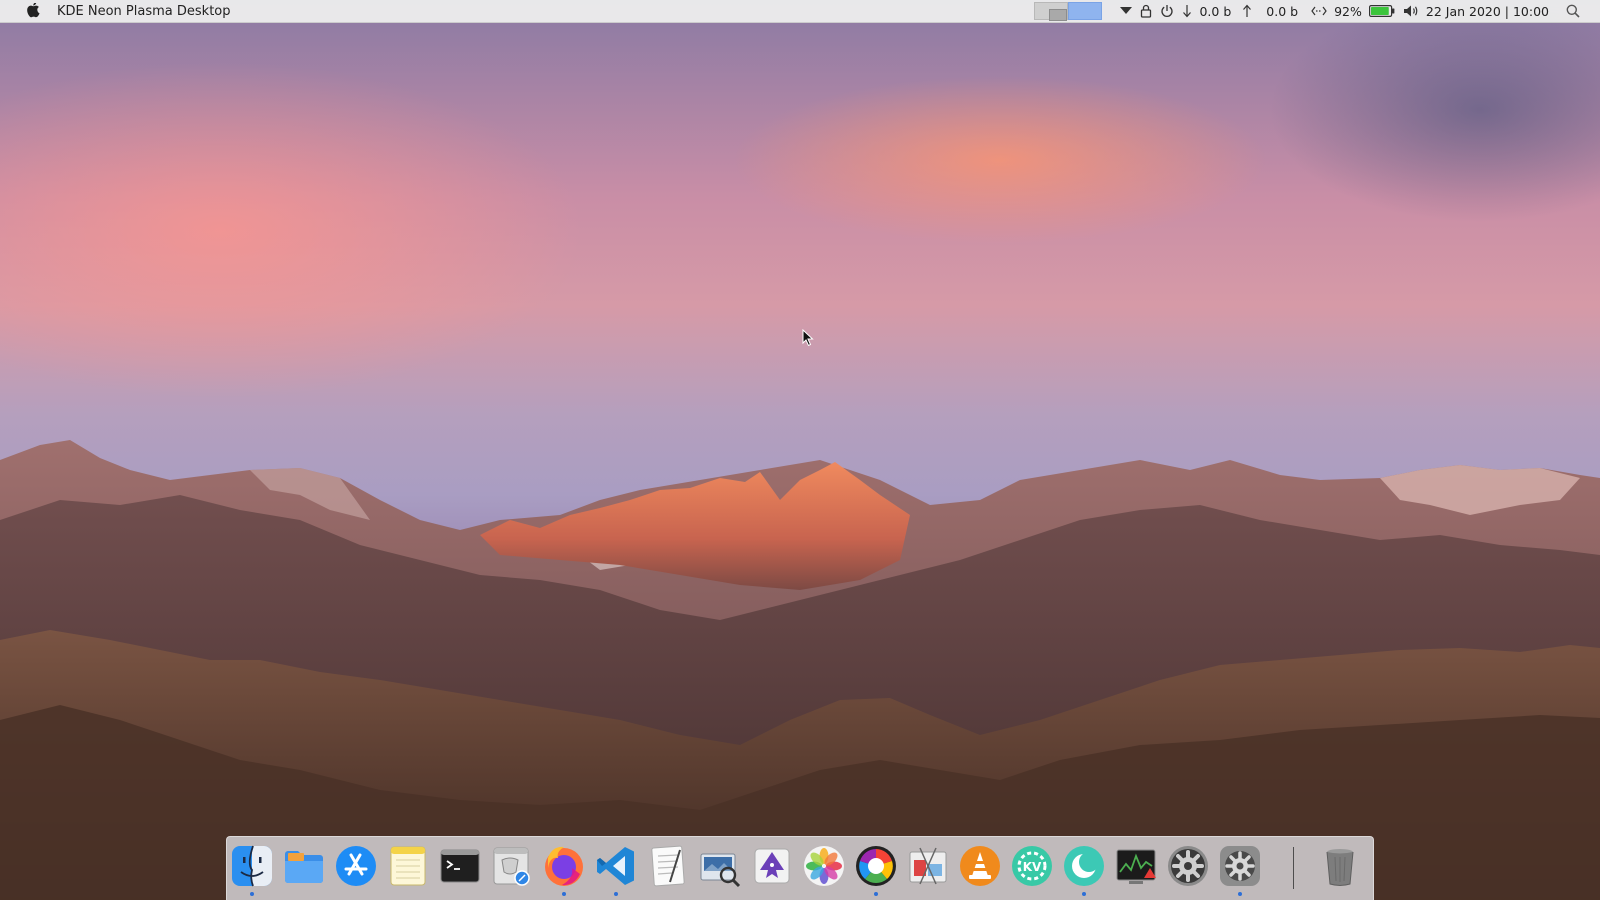 The height and width of the screenshot is (900, 1600). Describe the element at coordinates (1573, 11) in the screenshot. I see `search-icon` at that location.